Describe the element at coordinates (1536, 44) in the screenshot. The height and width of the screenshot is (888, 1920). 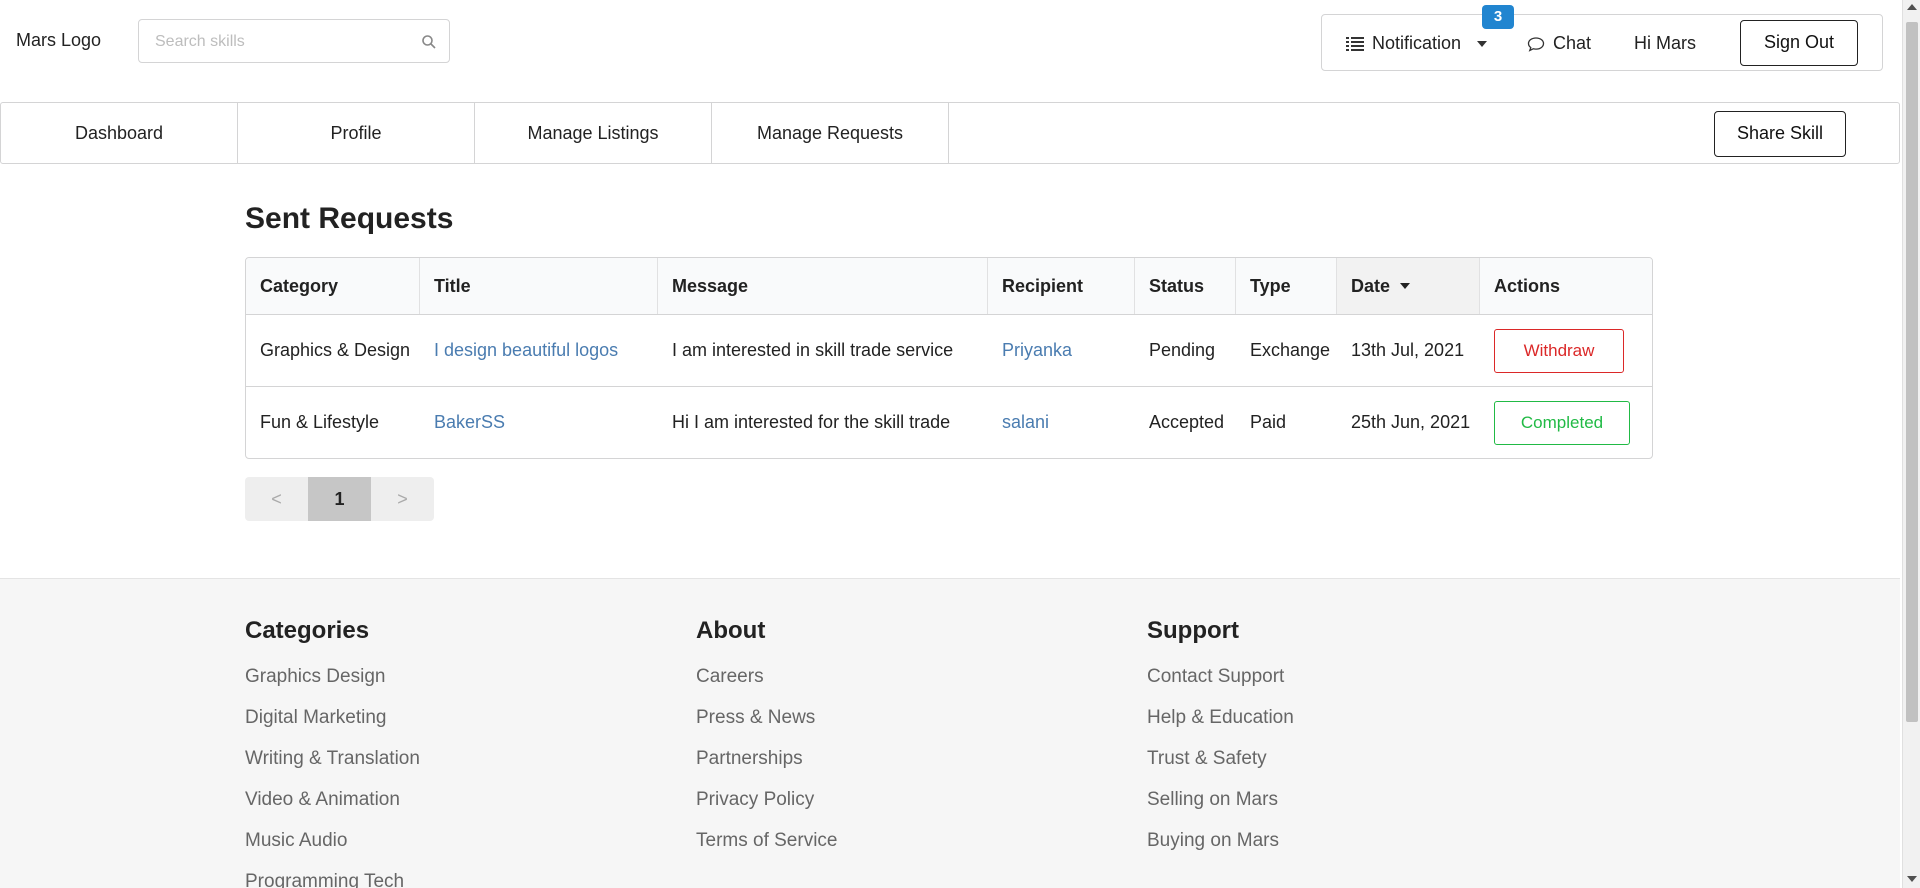
I see `chat-bubble-icon` at that location.